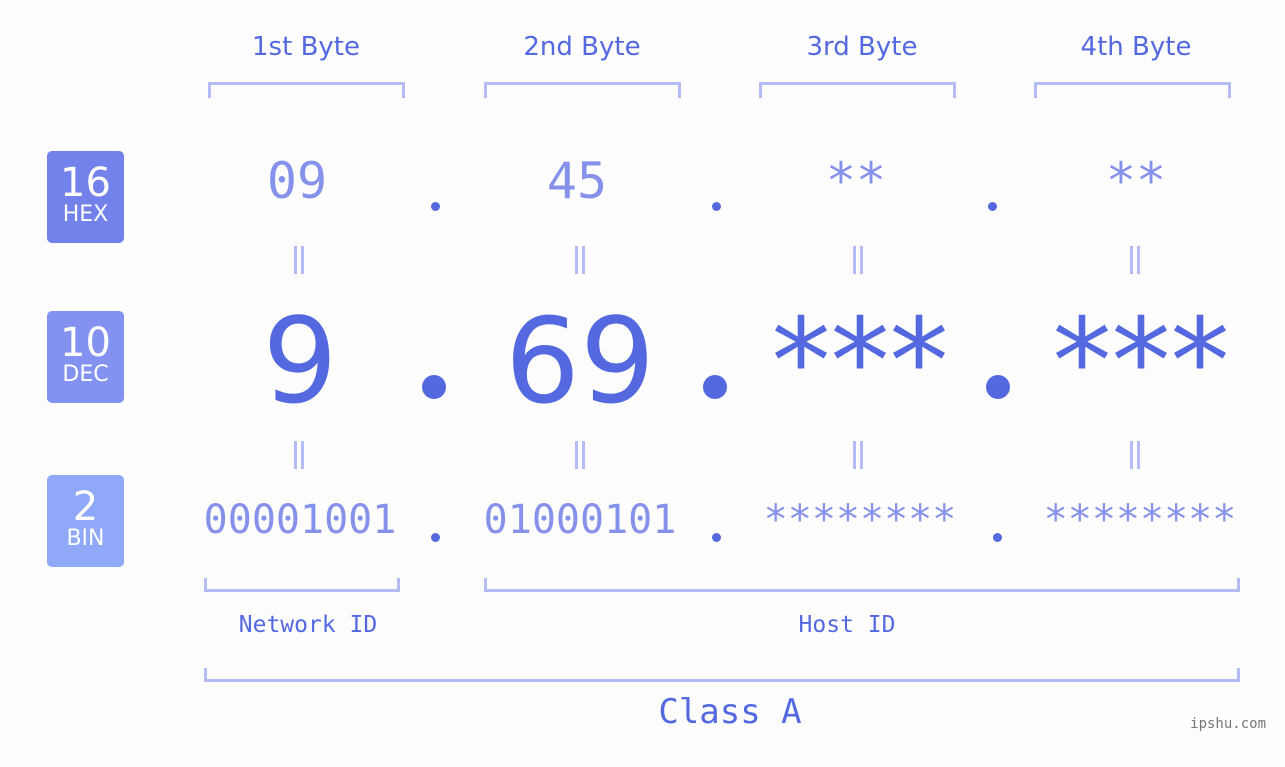  What do you see at coordinates (85, 183) in the screenshot?
I see `hex-badge-number: 16` at bounding box center [85, 183].